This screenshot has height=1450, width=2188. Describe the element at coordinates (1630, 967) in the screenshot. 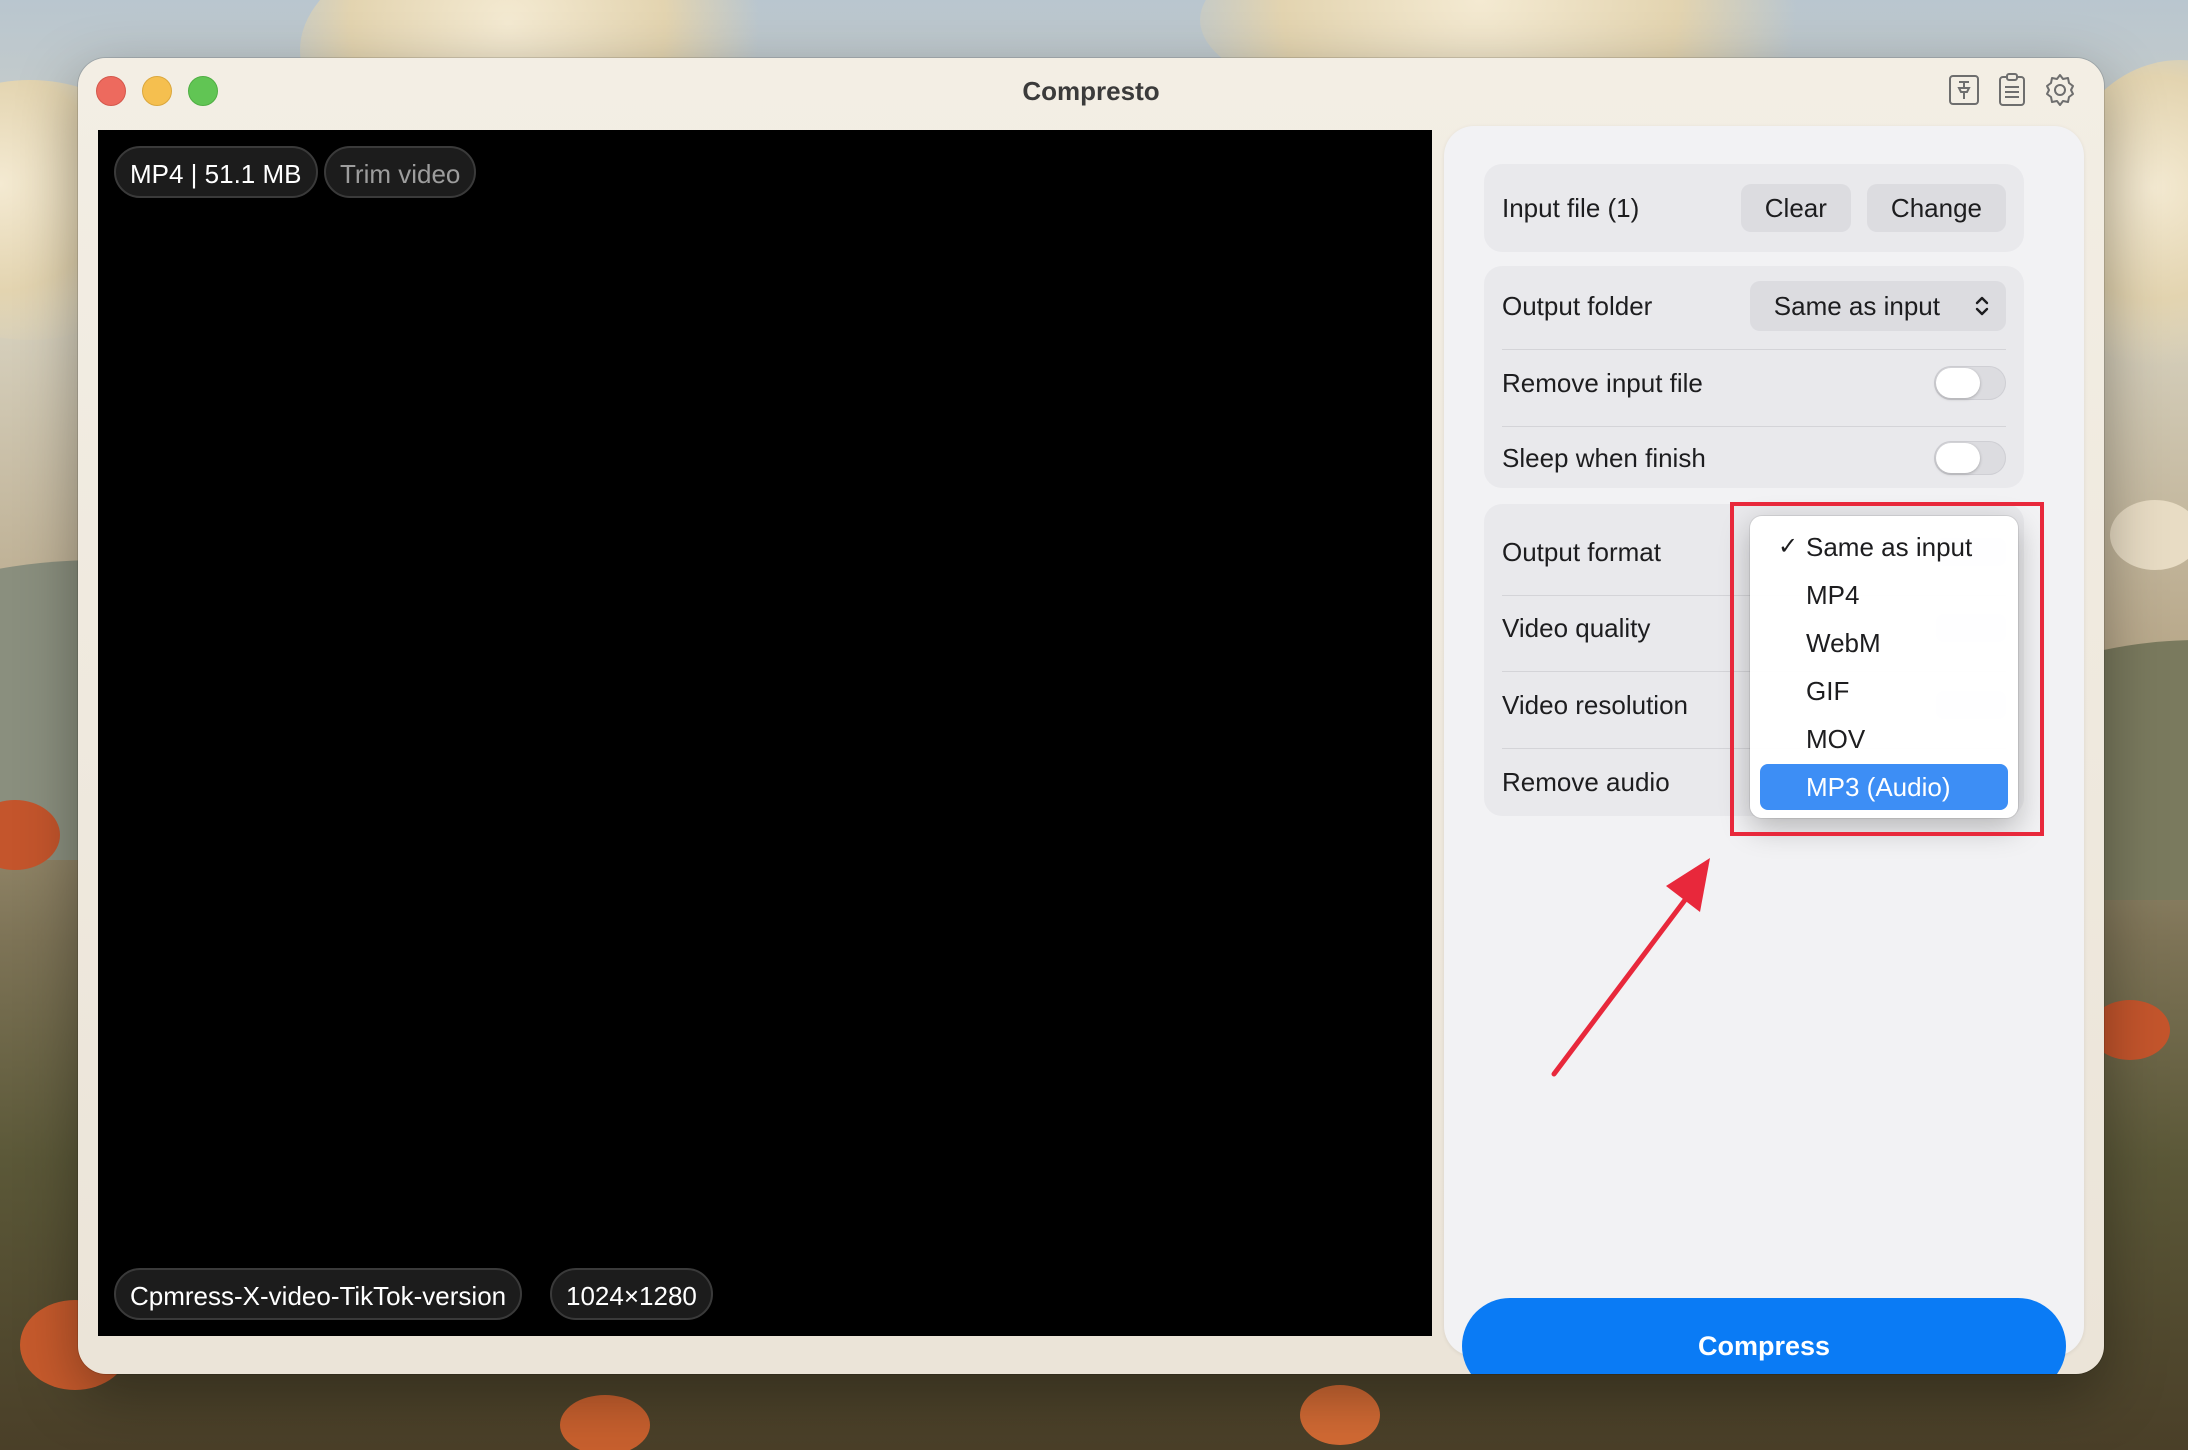

I see `annotation-arrow-icon` at that location.